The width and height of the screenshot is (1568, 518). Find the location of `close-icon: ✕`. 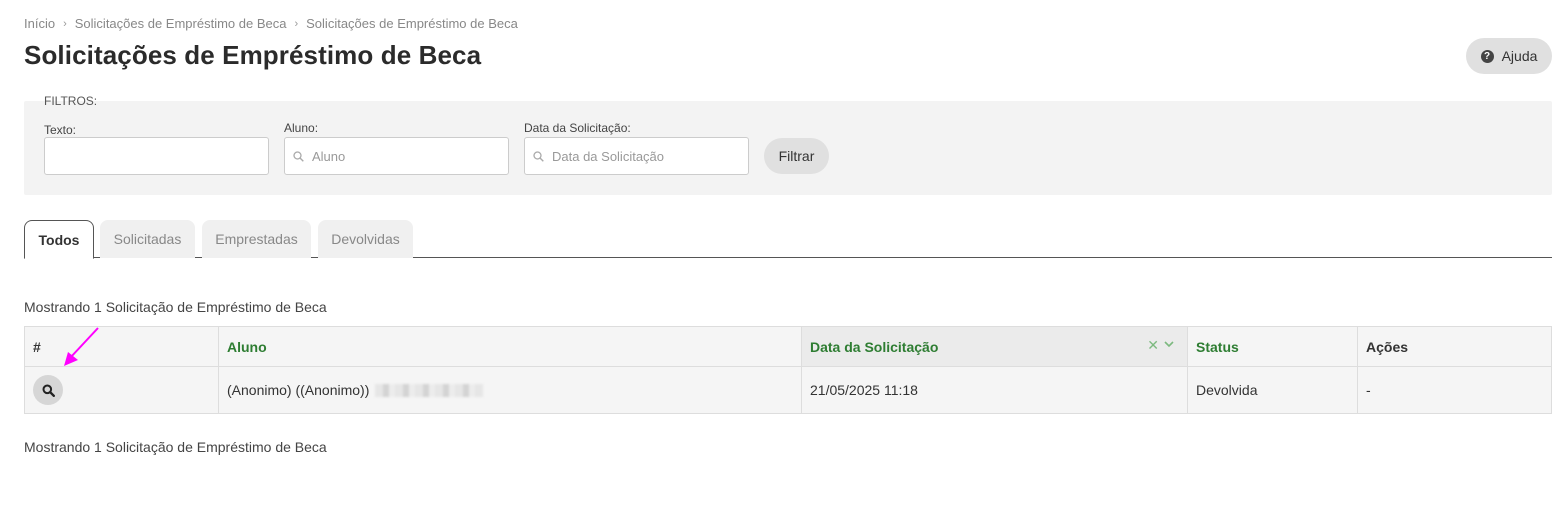

close-icon: ✕ is located at coordinates (1153, 345).